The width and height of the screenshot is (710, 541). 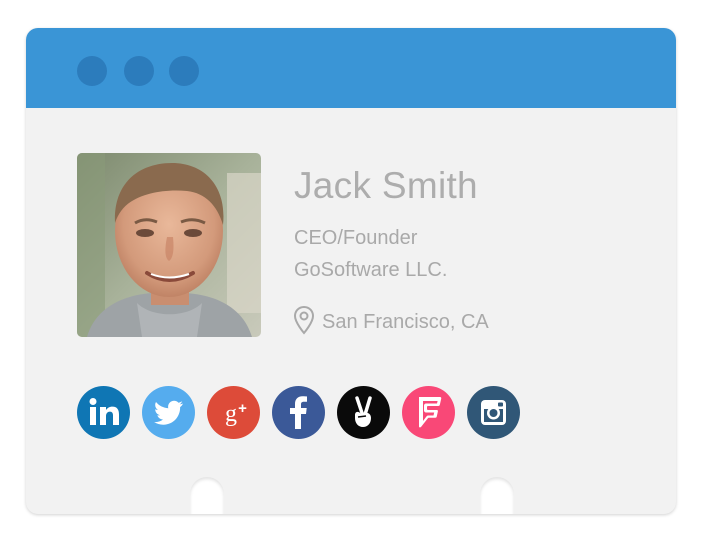 I want to click on foursquare-icon, so click(x=428, y=412).